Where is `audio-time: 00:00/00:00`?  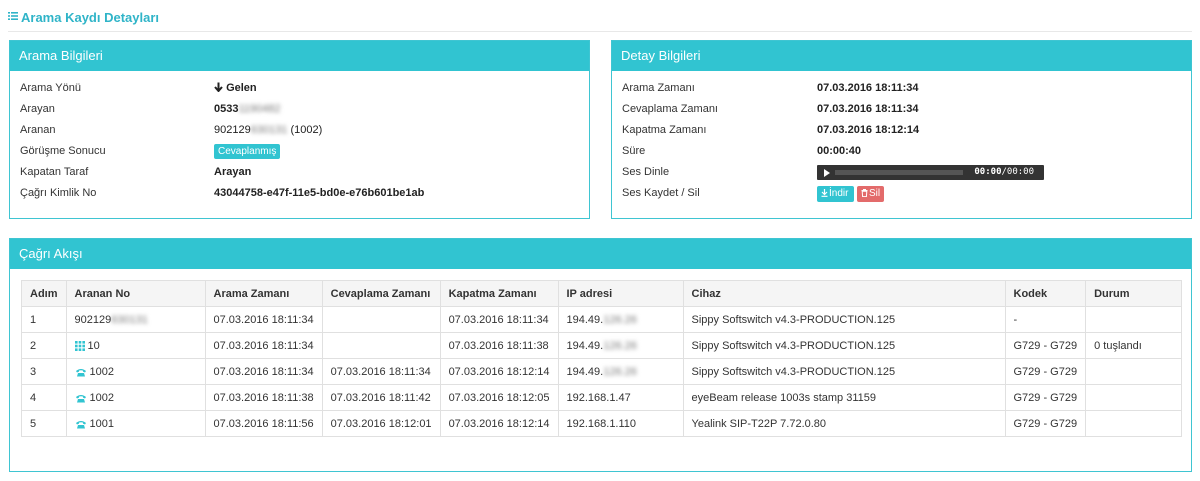
audio-time: 00:00/00:00 is located at coordinates (1004, 172).